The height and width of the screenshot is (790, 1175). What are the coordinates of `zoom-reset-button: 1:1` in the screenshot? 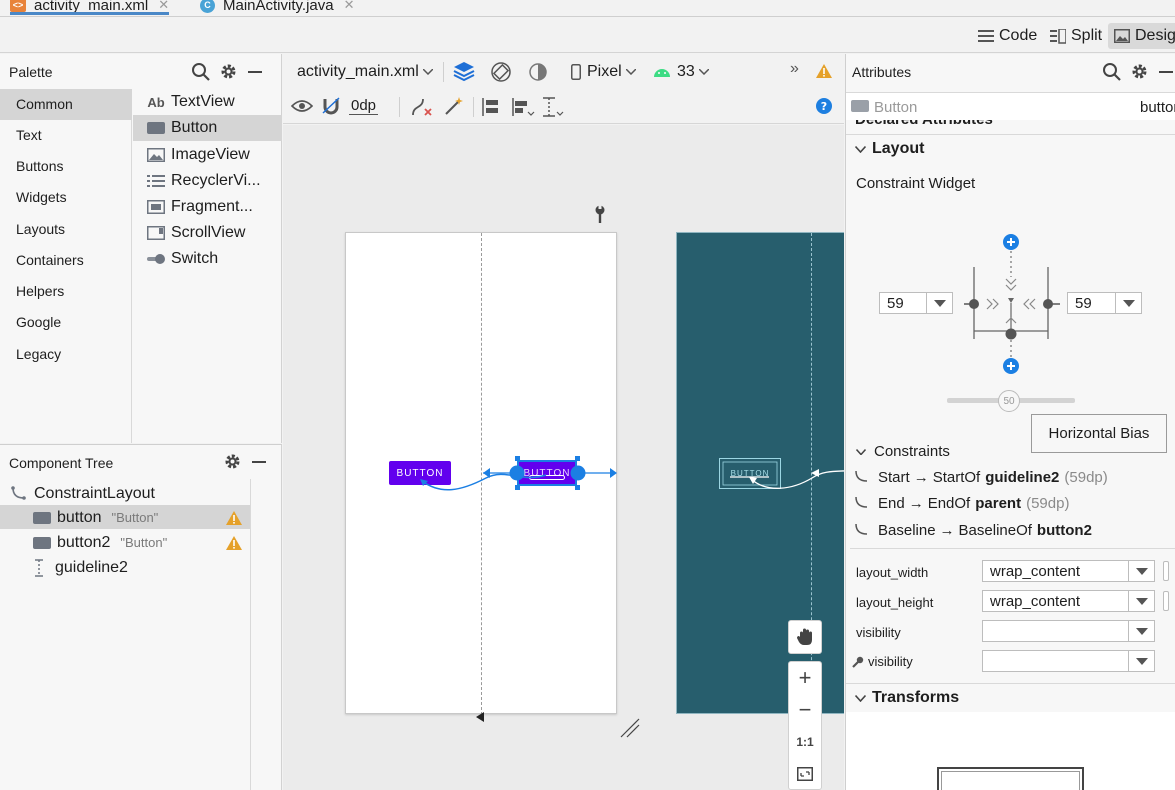 It's located at (805, 742).